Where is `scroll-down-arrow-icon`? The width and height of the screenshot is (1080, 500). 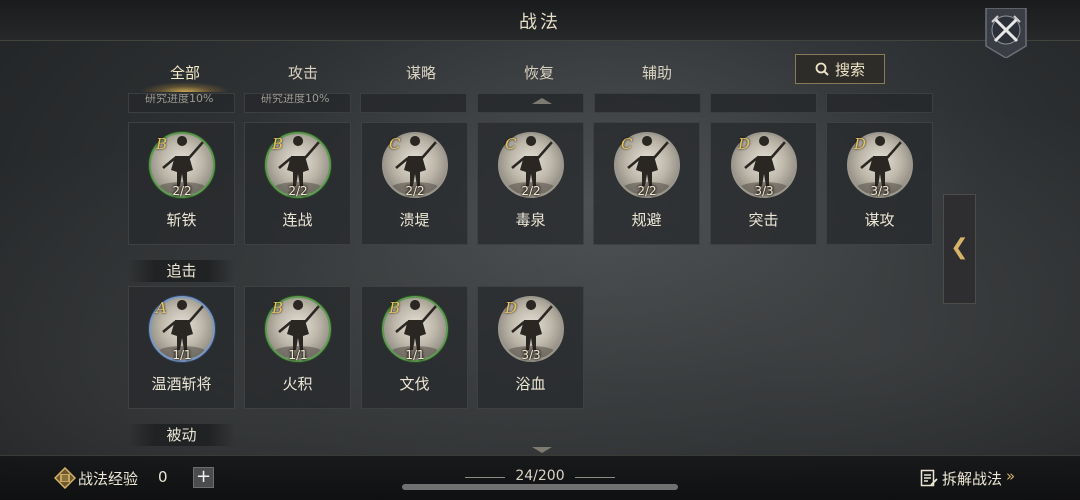
scroll-down-arrow-icon is located at coordinates (542, 450).